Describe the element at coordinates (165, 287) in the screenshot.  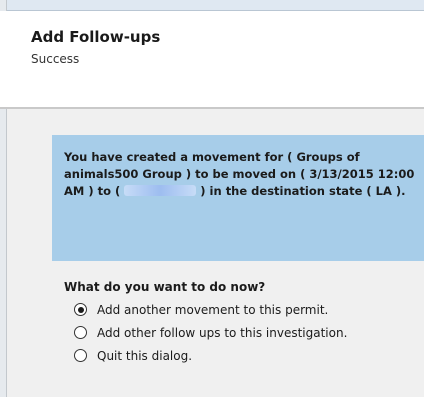
I see `next-action-question: What do you want to do now?` at that location.